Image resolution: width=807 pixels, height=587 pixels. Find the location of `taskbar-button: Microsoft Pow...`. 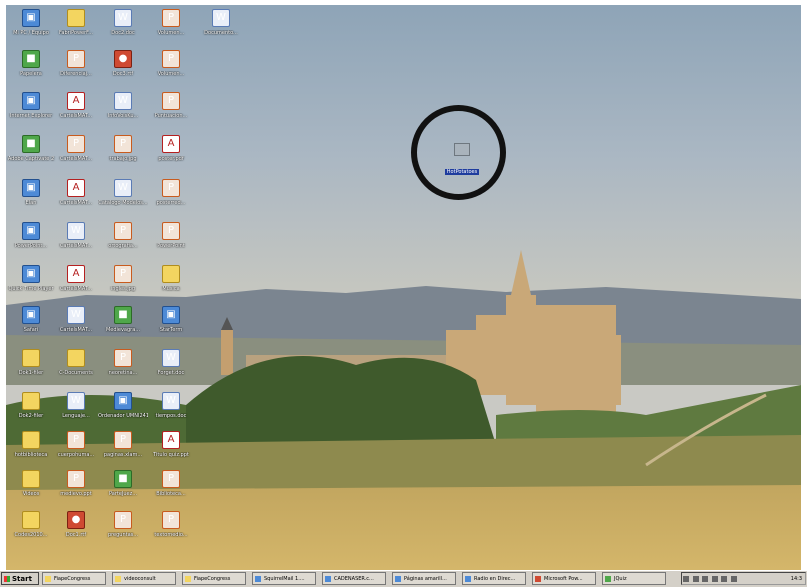

taskbar-button: Microsoft Pow... is located at coordinates (564, 578).